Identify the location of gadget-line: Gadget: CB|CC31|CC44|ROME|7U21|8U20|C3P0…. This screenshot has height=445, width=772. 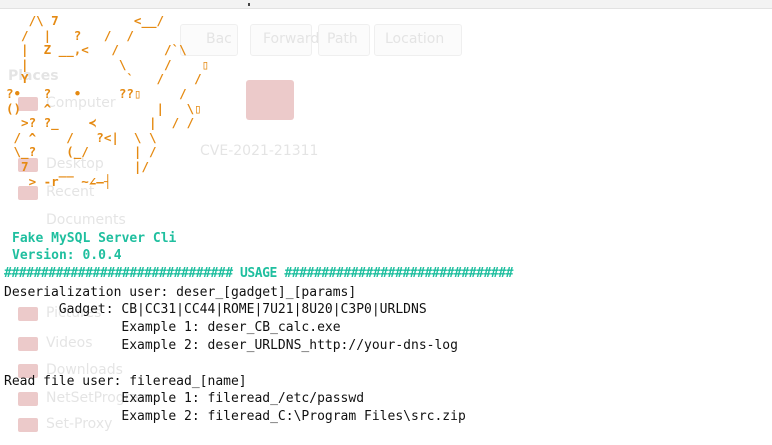
(215, 309).